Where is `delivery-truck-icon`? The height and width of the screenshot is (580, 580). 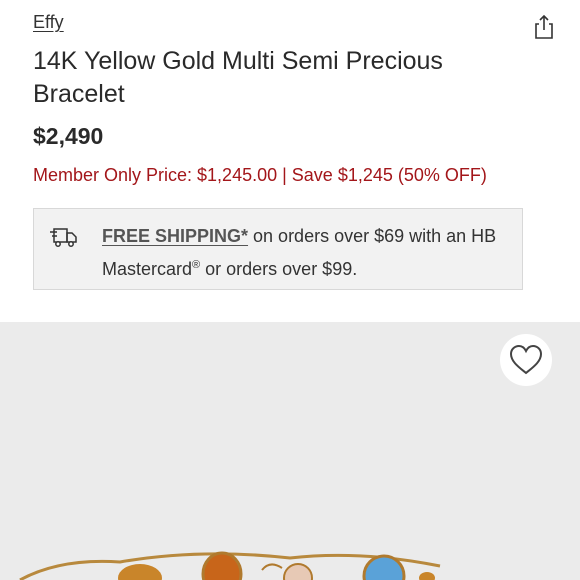 delivery-truck-icon is located at coordinates (63, 237).